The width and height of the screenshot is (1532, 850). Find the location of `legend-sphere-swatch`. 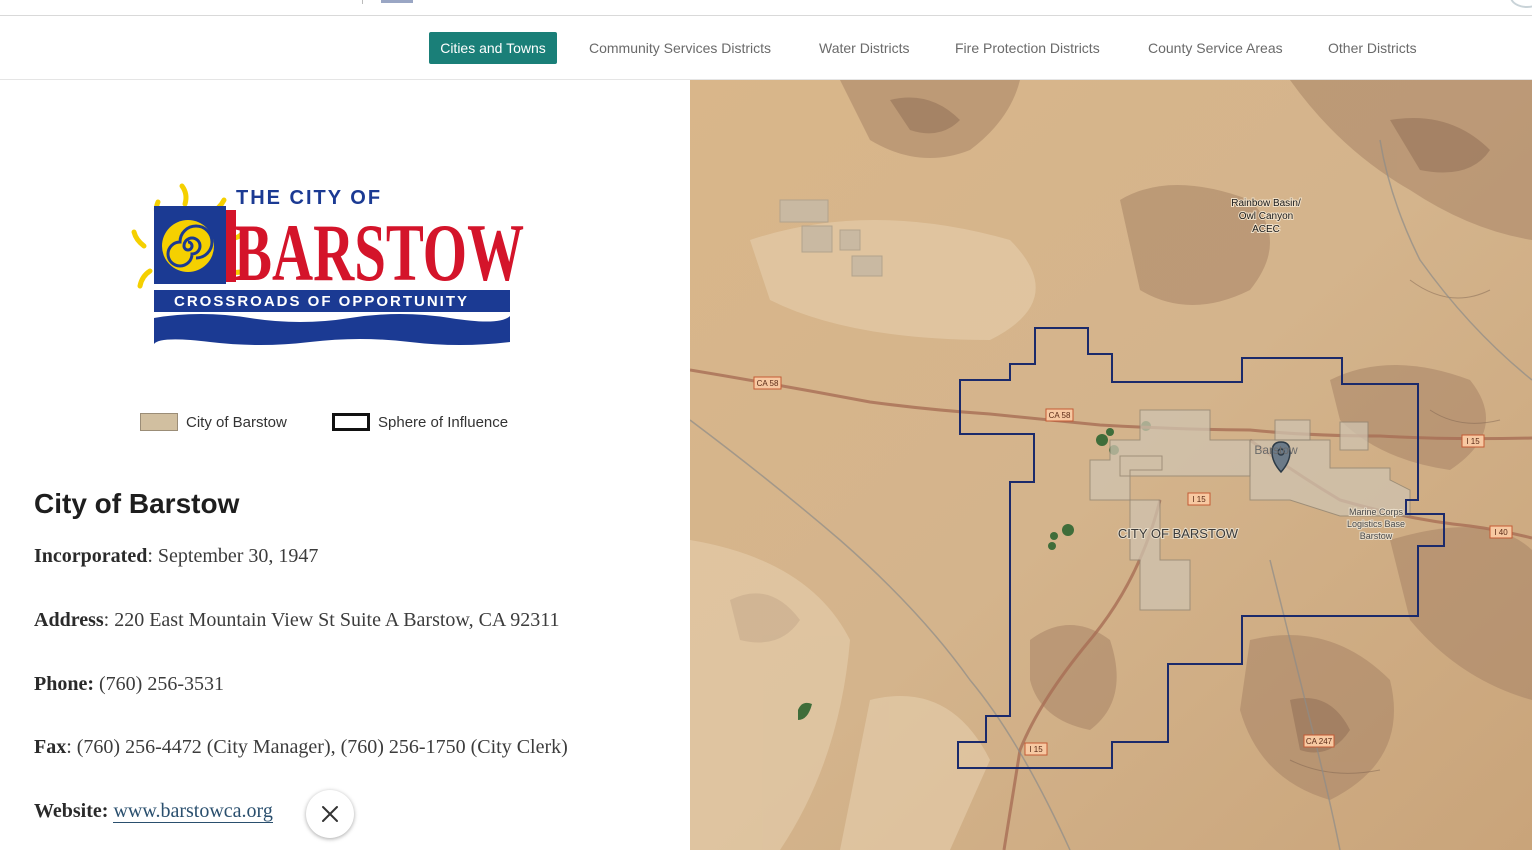

legend-sphere-swatch is located at coordinates (351, 422).